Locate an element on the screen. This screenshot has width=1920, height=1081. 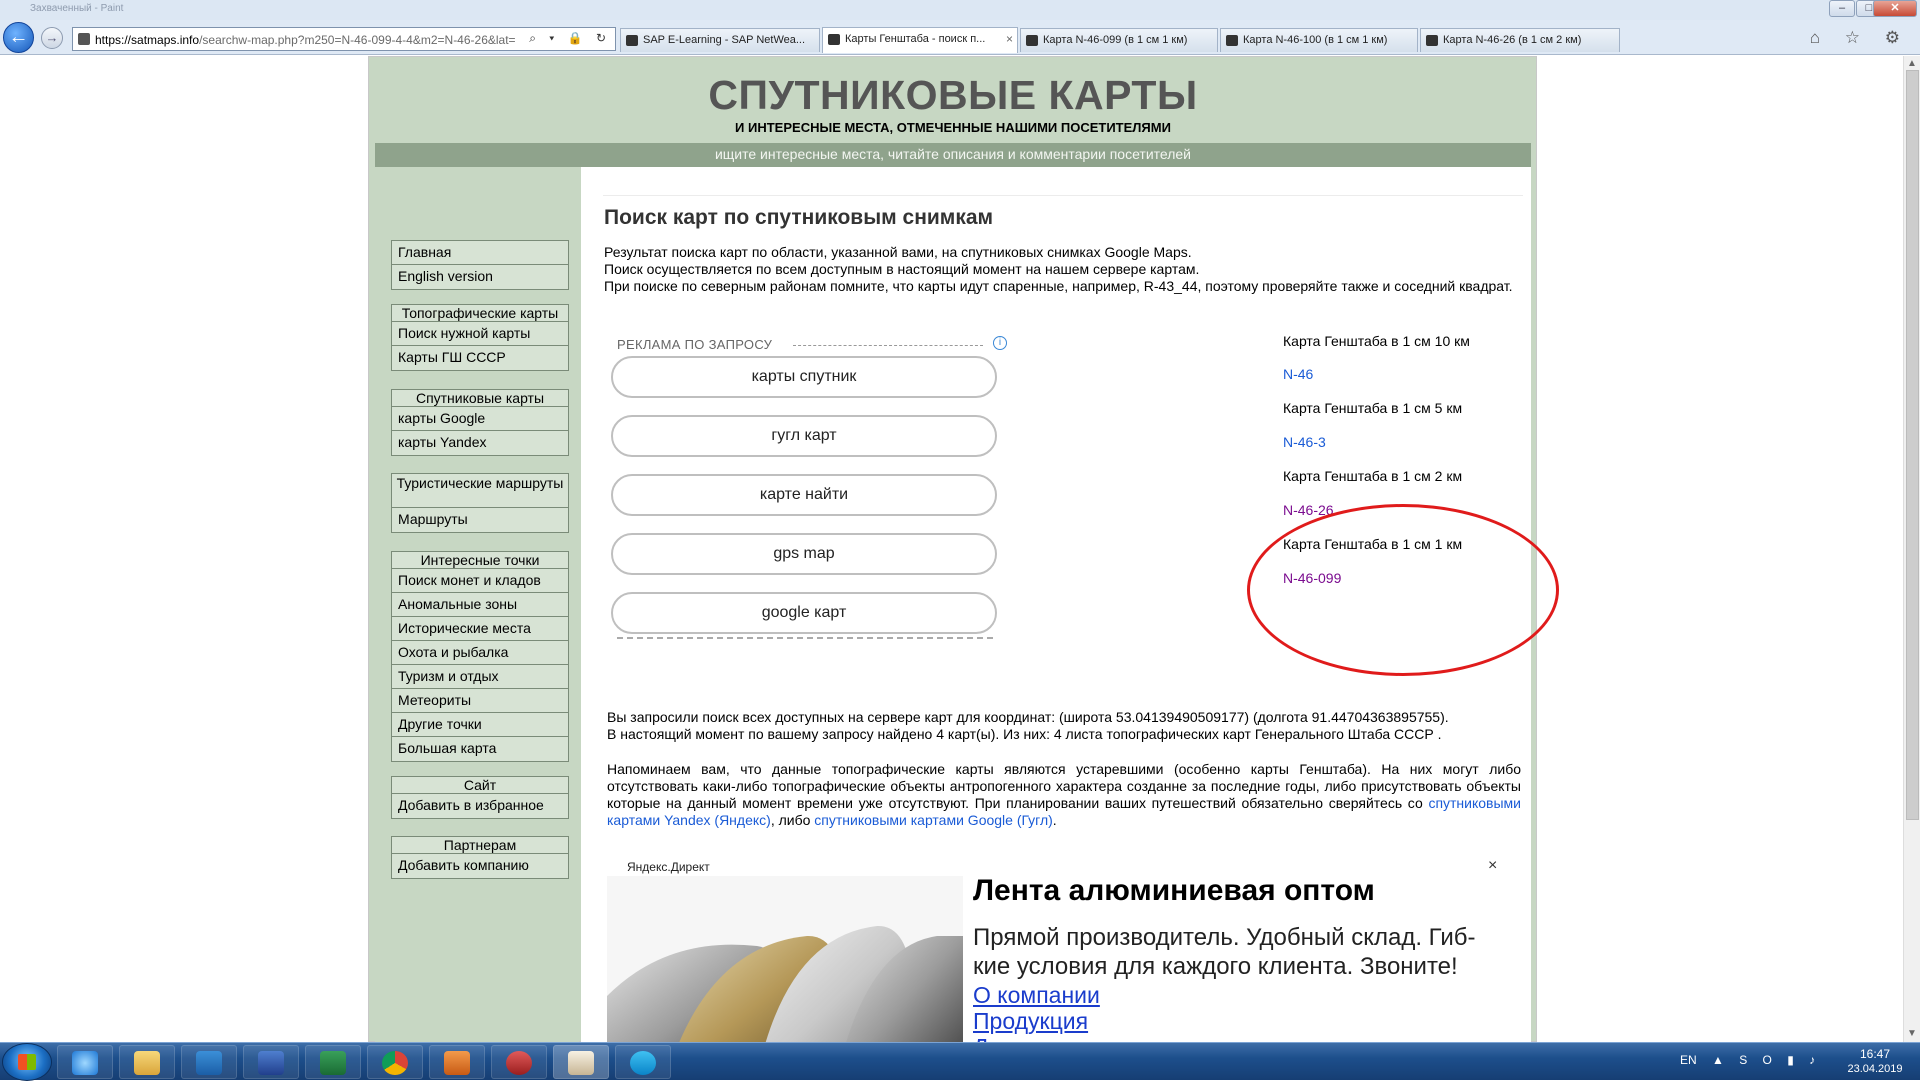
site-title: СПУТНИКОВЫЕ КАРТЫ is located at coordinates (953, 95).